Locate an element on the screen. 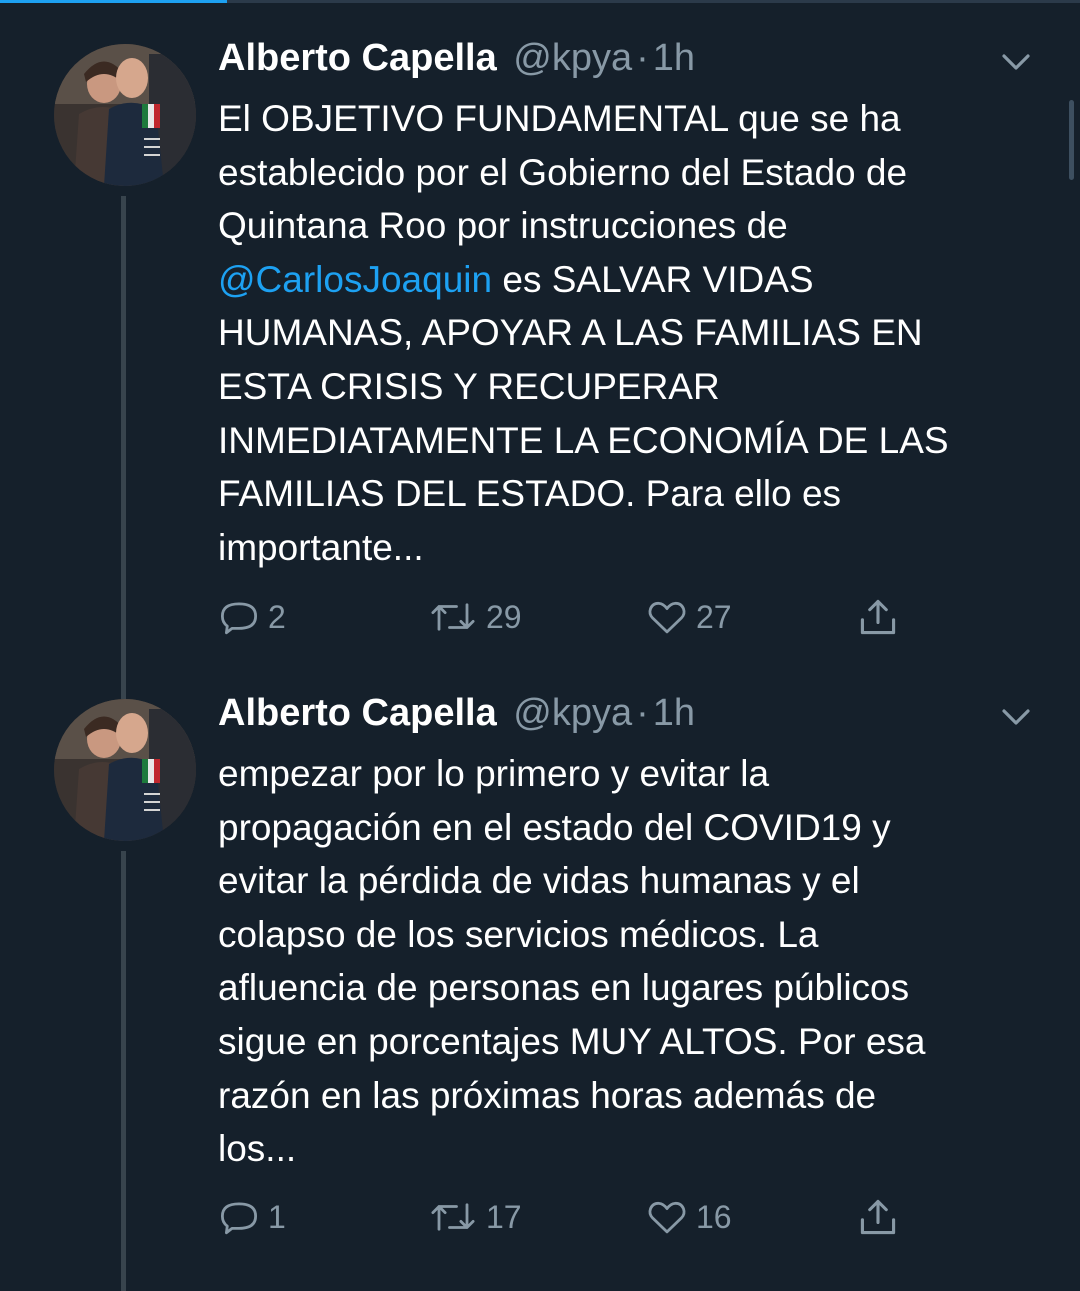  like-count: 27 is located at coordinates (714, 616).